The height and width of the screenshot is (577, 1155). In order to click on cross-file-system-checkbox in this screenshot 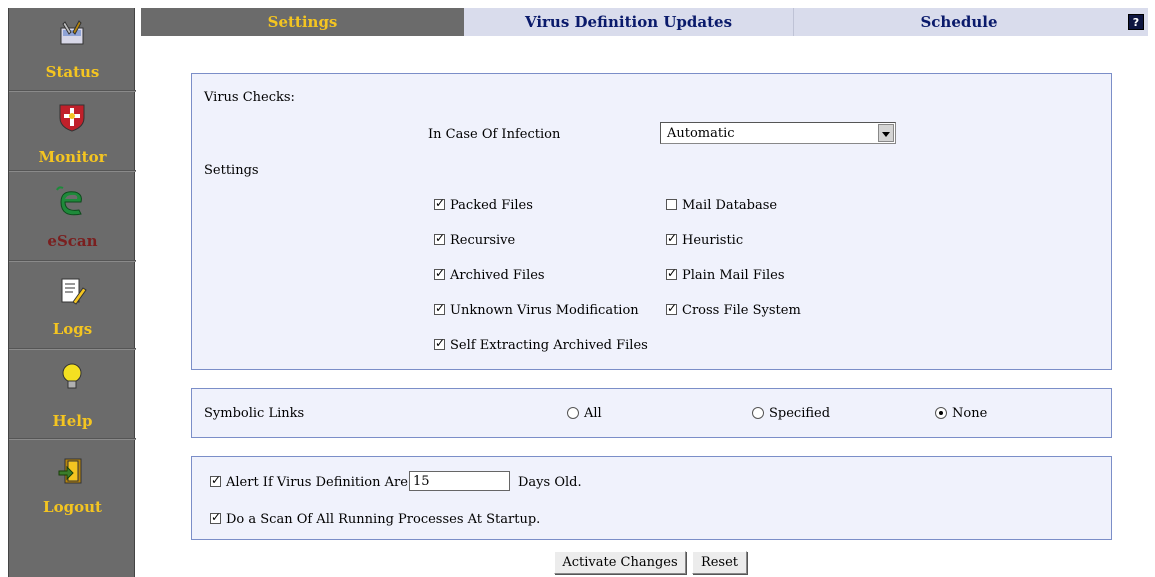, I will do `click(671, 308)`.